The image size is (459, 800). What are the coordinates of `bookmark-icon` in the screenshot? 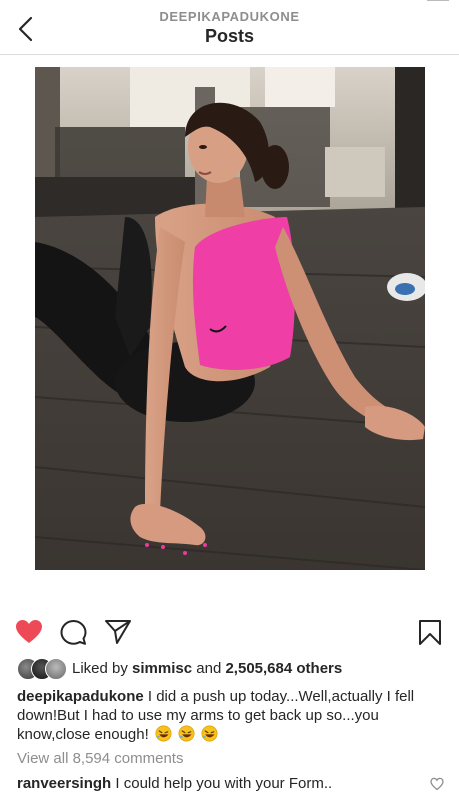 It's located at (430, 632).